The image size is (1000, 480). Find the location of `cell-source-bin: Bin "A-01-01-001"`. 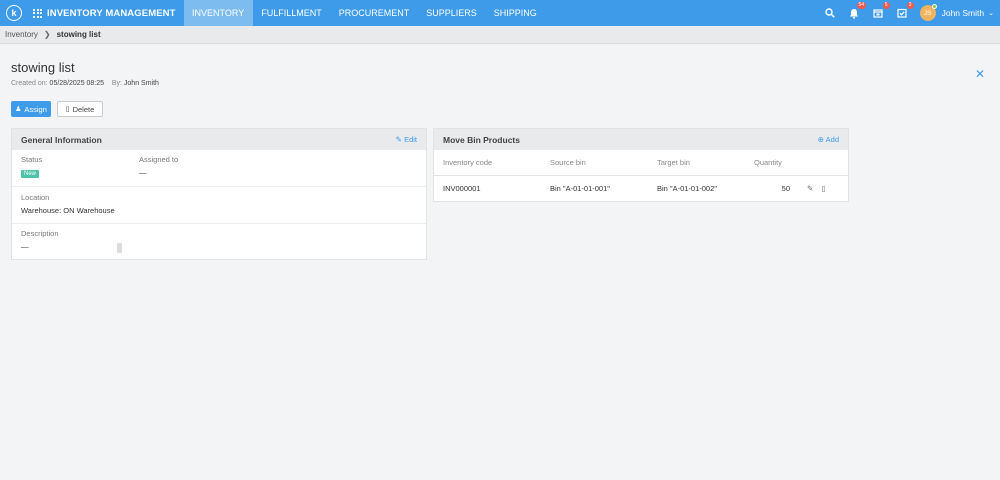

cell-source-bin: Bin "A-01-01-001" is located at coordinates (580, 188).